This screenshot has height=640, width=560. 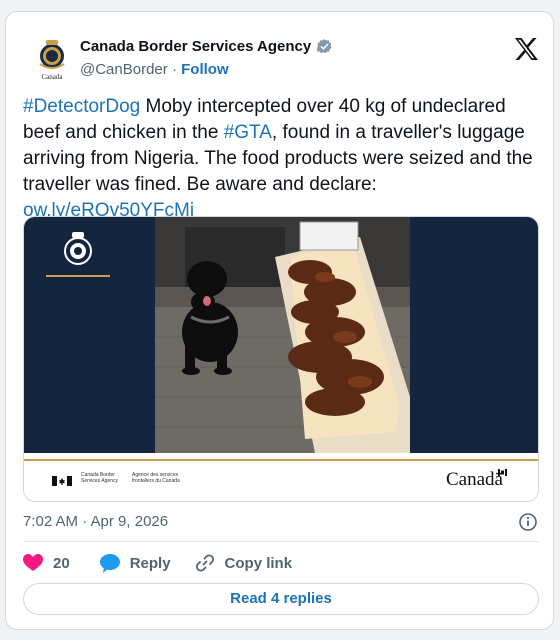 I want to click on reply-bubble-icon, so click(x=109, y=563).